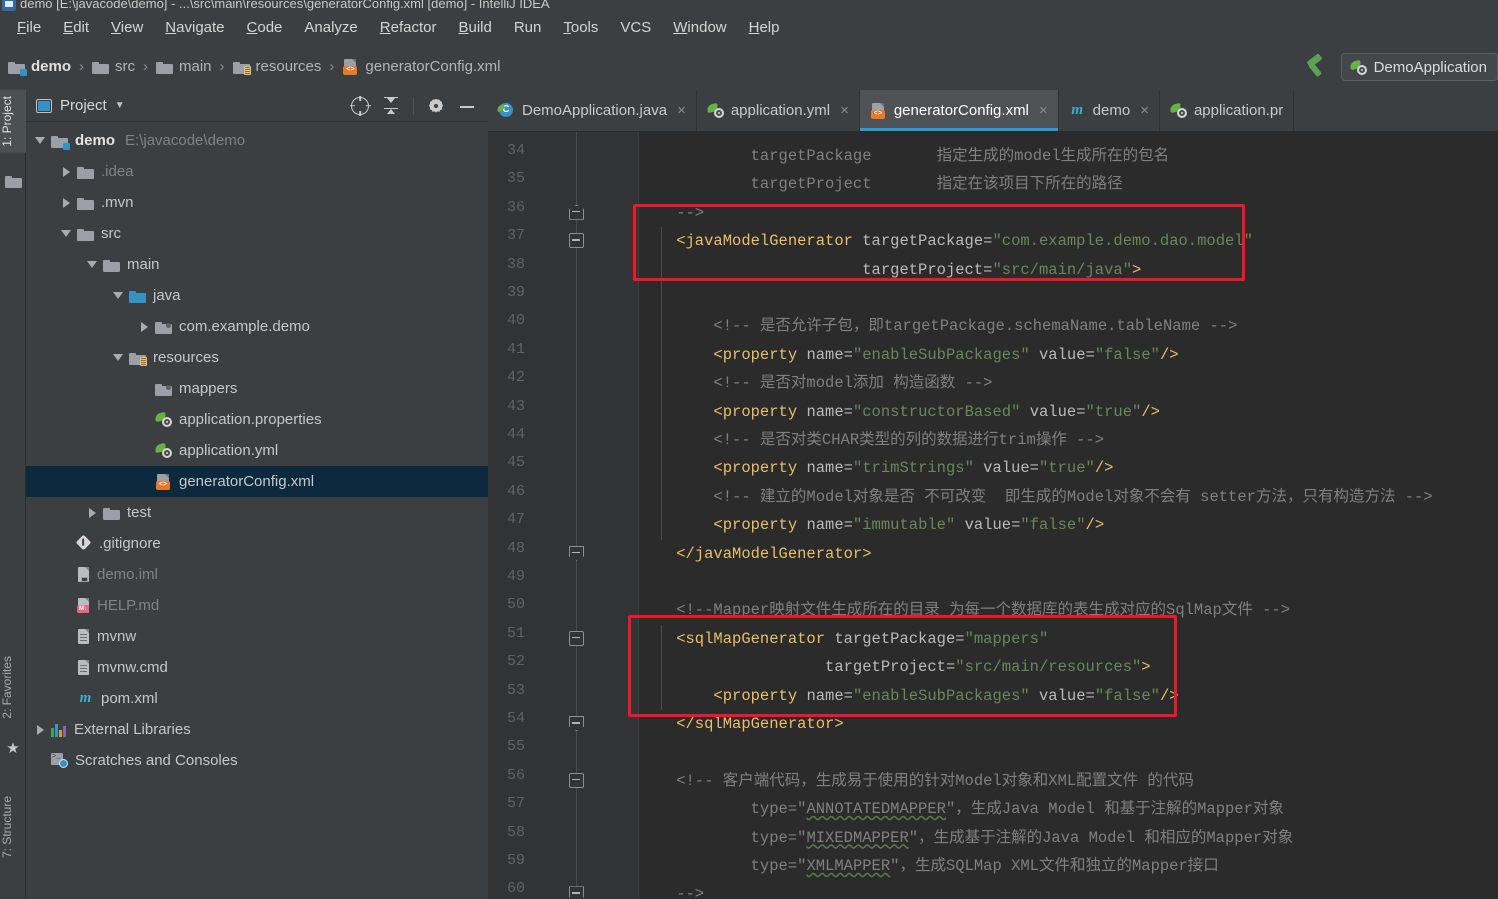 The height and width of the screenshot is (899, 1498). What do you see at coordinates (257, 543) in the screenshot?
I see `tree-row: .gitignore` at bounding box center [257, 543].